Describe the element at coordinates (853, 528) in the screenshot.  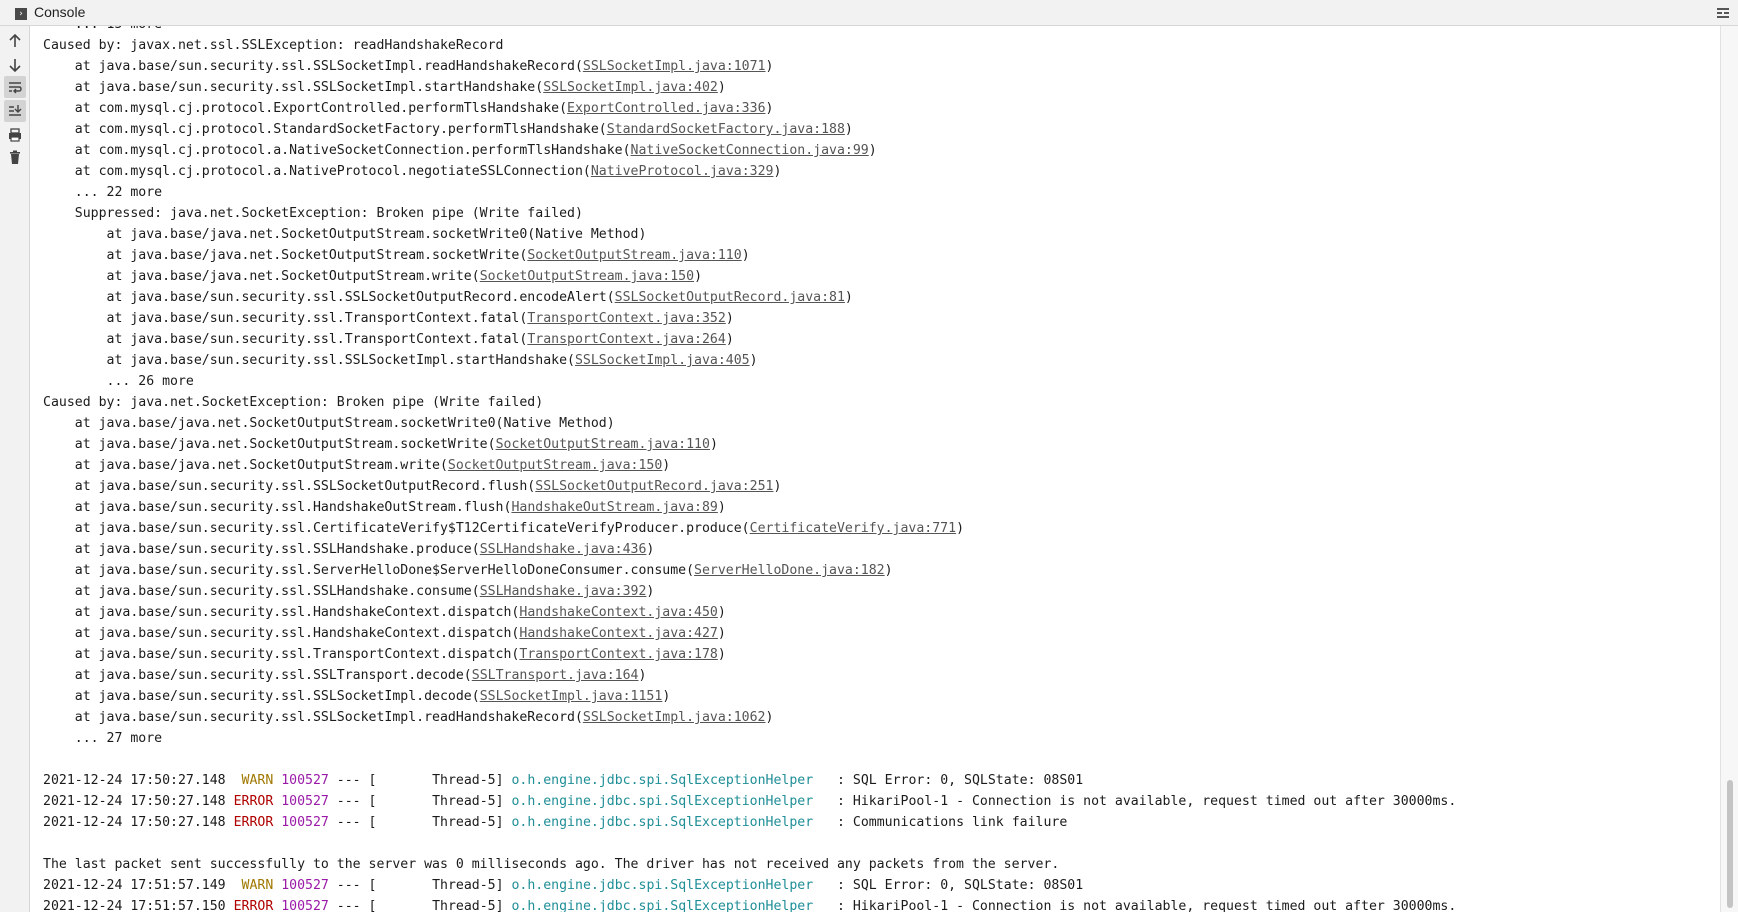
I see `source-link: CertificateVerify.java:771` at that location.